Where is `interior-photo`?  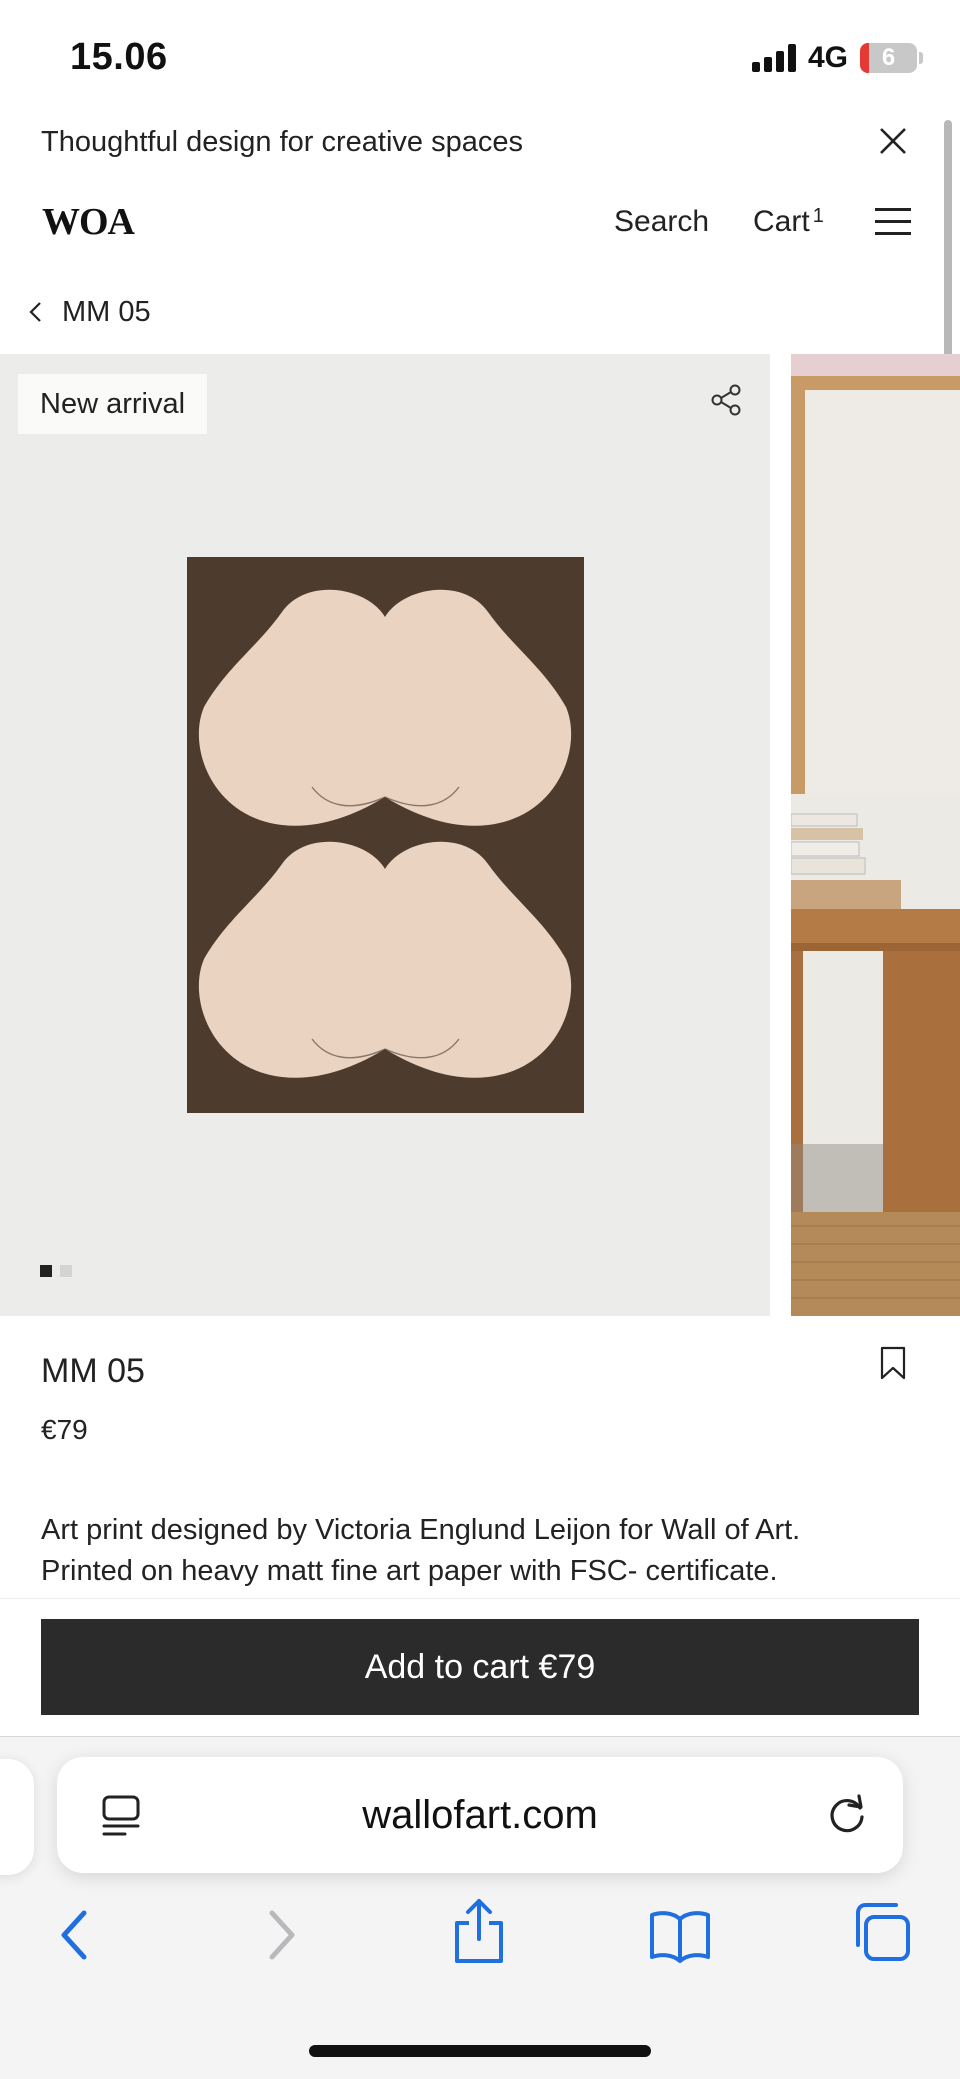 interior-photo is located at coordinates (875, 835).